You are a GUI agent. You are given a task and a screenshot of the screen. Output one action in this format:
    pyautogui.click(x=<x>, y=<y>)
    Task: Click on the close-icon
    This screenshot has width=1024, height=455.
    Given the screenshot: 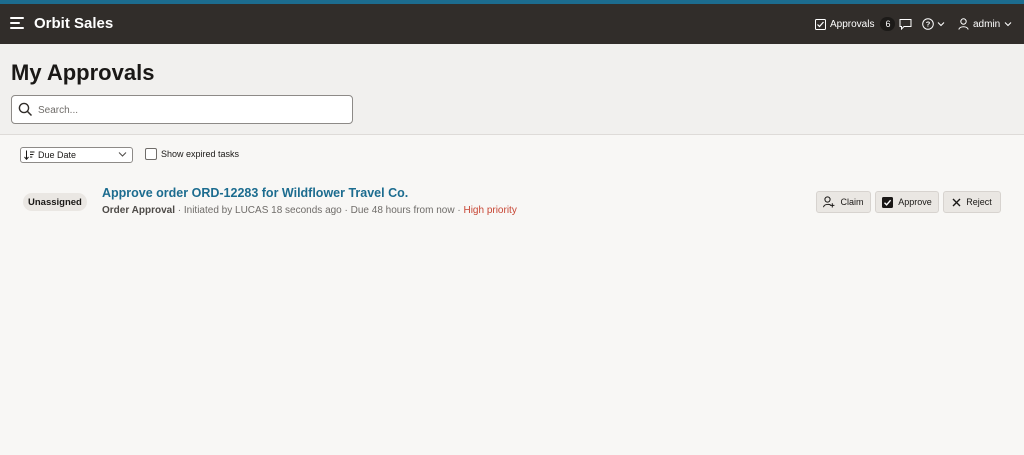 What is the action you would take?
    pyautogui.click(x=956, y=202)
    